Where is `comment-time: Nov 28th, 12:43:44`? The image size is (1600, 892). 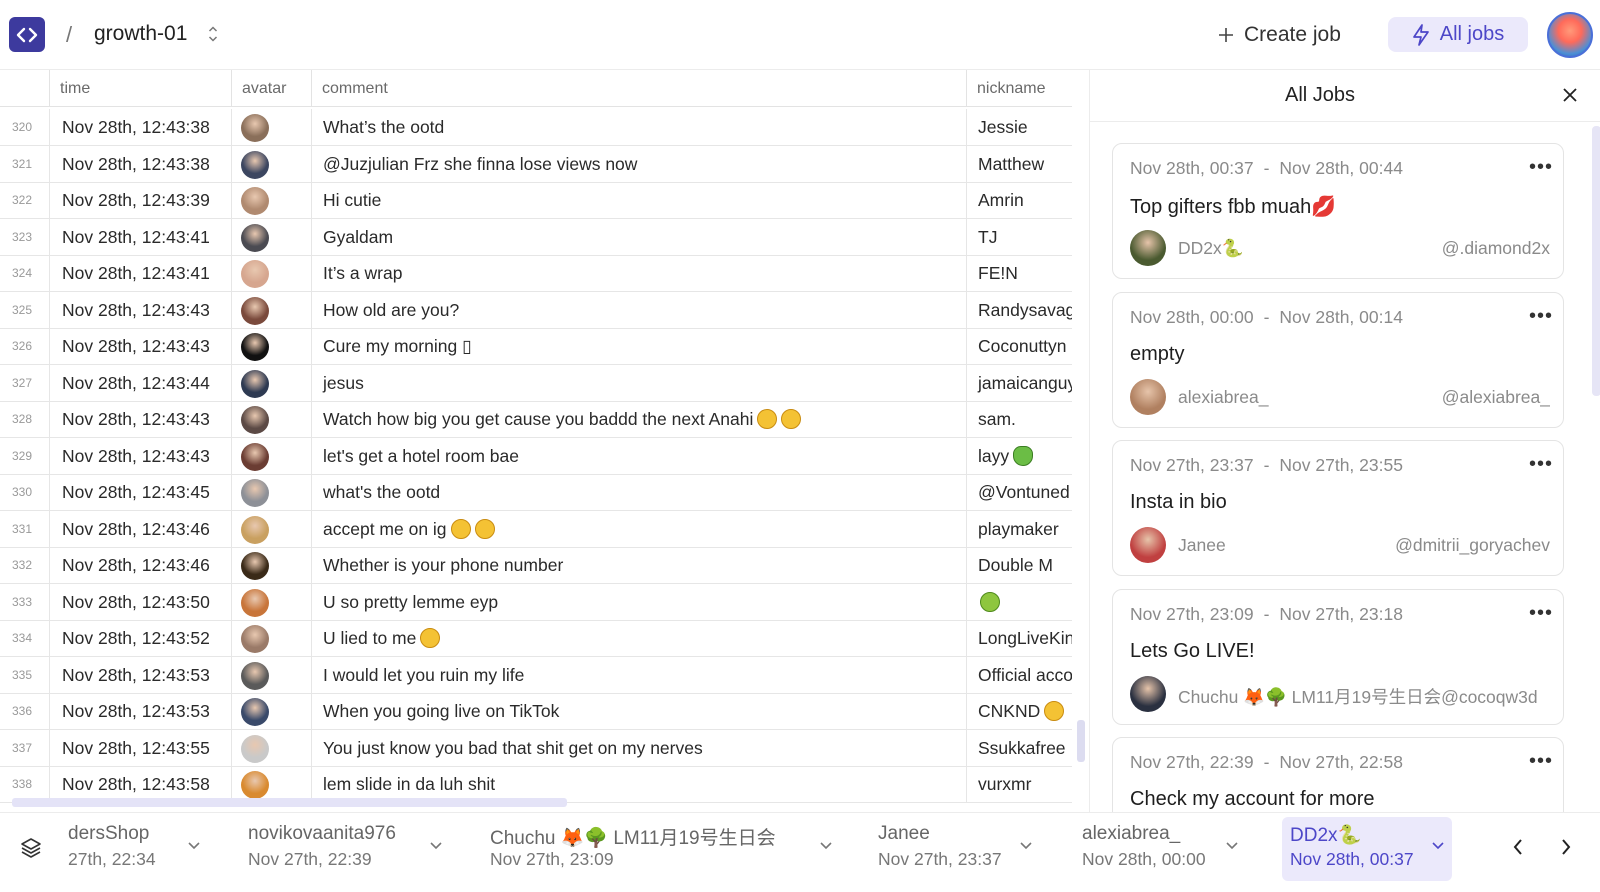
comment-time: Nov 28th, 12:43:44 is located at coordinates (140, 383).